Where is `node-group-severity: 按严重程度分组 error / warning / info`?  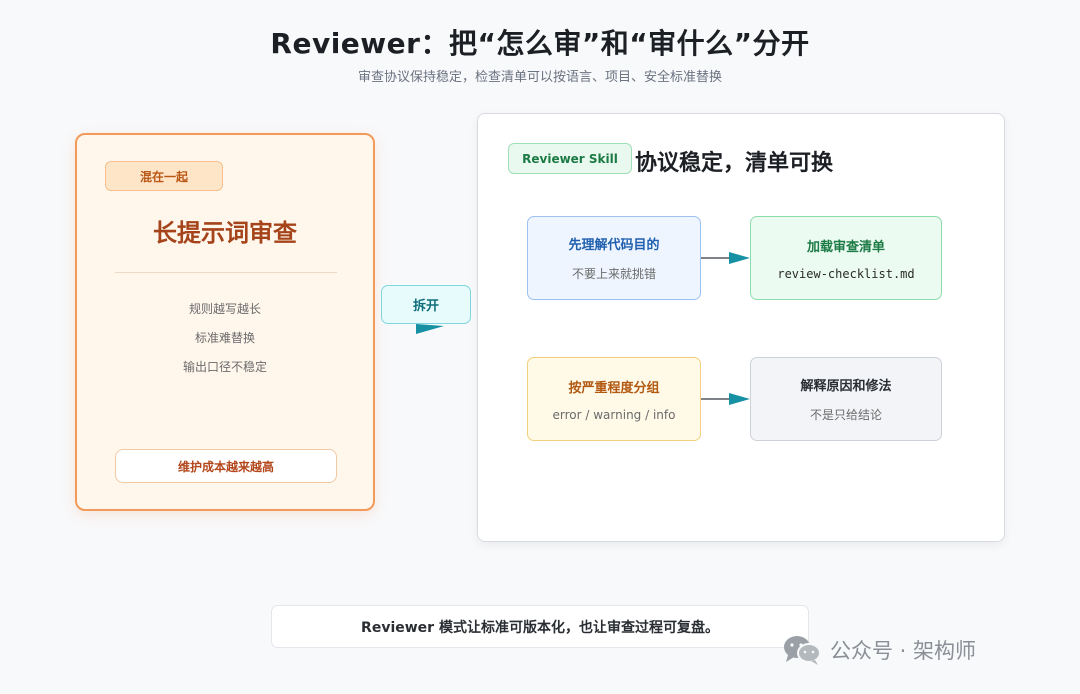
node-group-severity: 按严重程度分组 error / warning / info is located at coordinates (614, 399).